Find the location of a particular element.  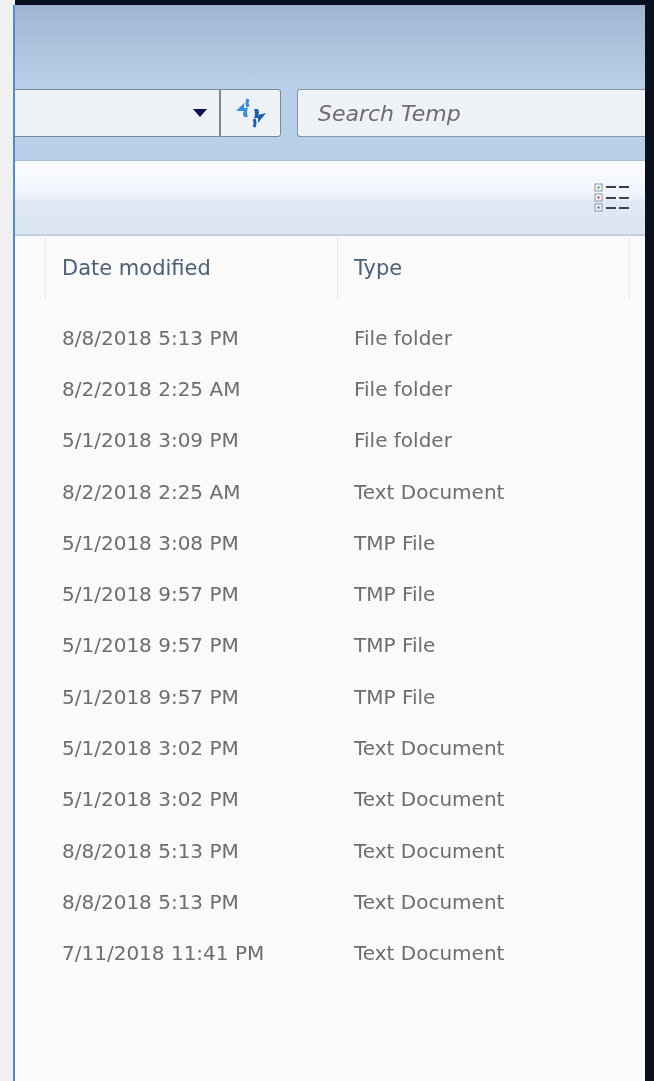

table-cell-text: 5/1/2018 3:09 PM is located at coordinates (150, 440).